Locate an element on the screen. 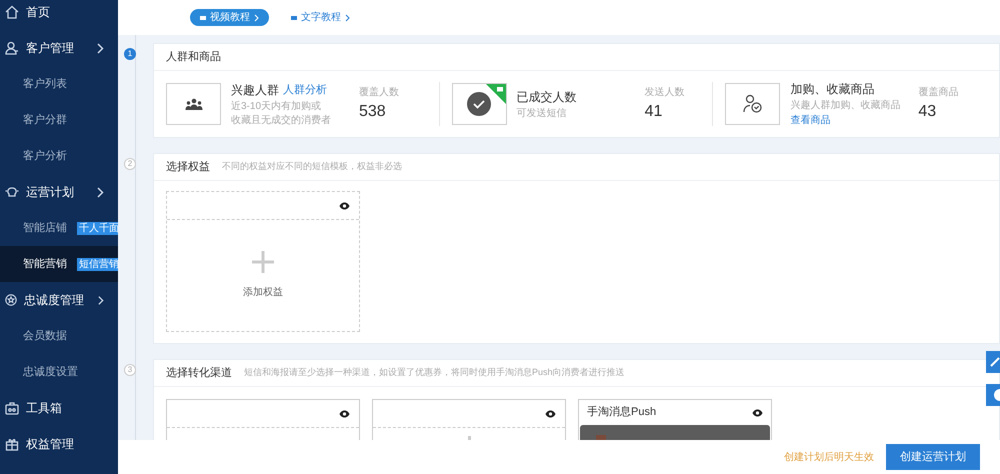 The height and width of the screenshot is (474, 1000). nav-item: 运营计划 is located at coordinates (59, 192).